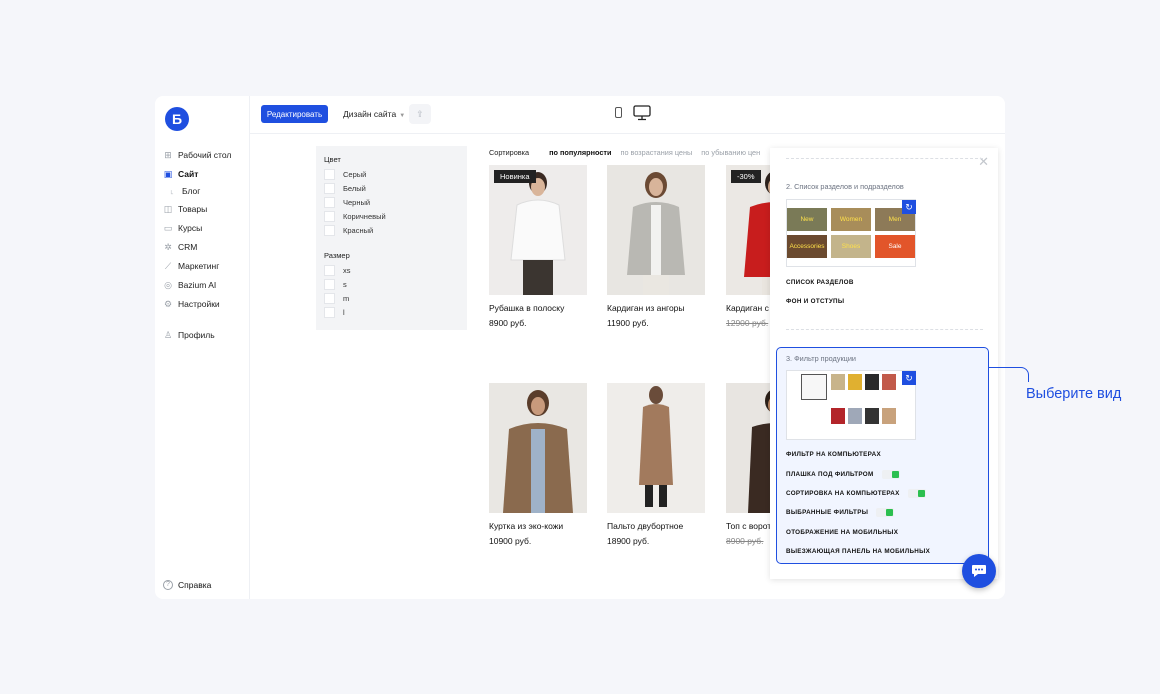 This screenshot has width=1160, height=694. What do you see at coordinates (345, 188) in the screenshot?
I see `filter-option: Белый` at bounding box center [345, 188].